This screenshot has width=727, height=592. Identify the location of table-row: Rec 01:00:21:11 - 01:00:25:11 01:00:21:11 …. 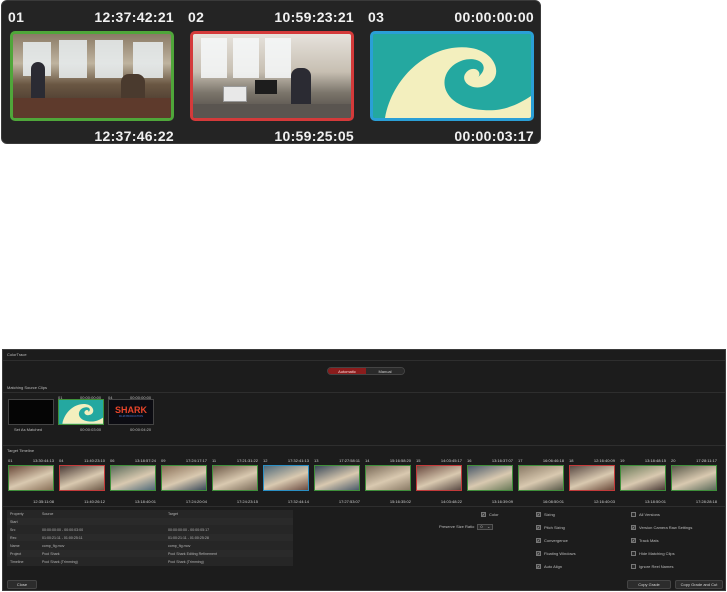
(150, 538).